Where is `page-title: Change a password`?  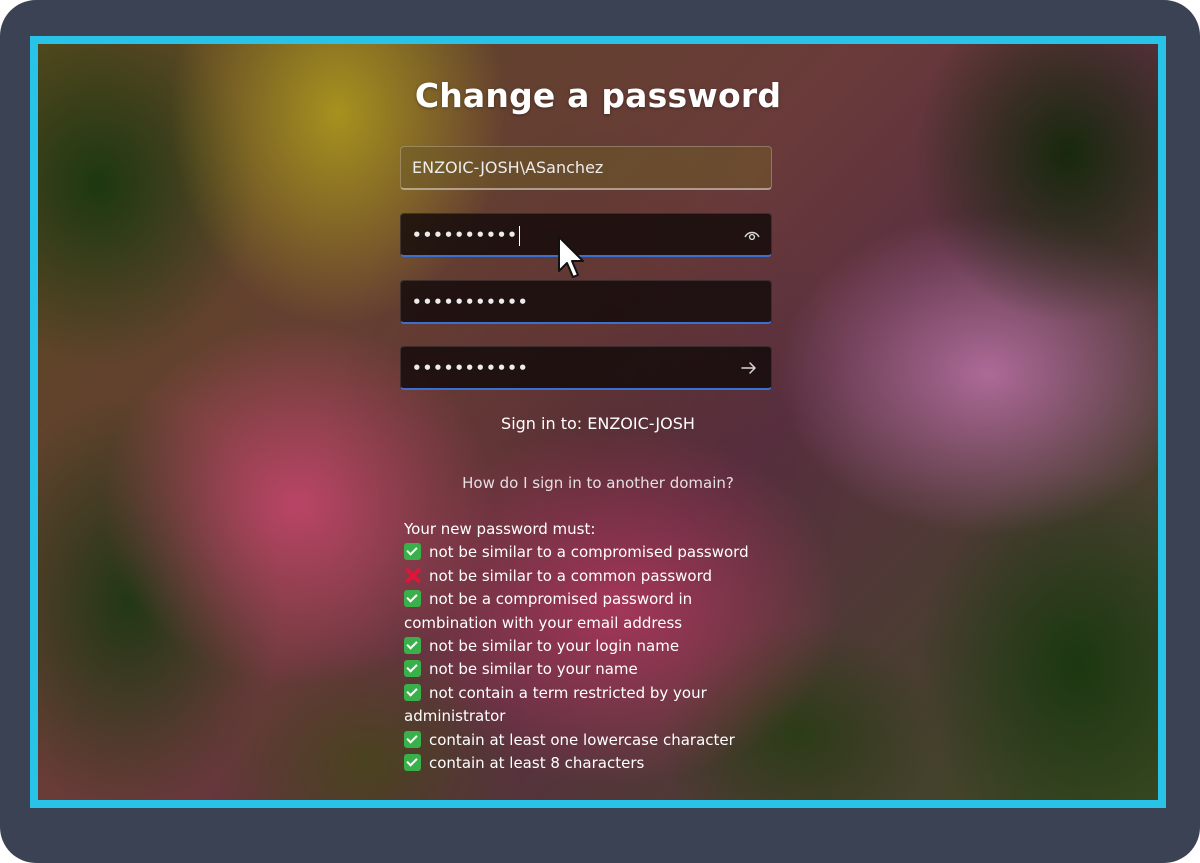 page-title: Change a password is located at coordinates (598, 95).